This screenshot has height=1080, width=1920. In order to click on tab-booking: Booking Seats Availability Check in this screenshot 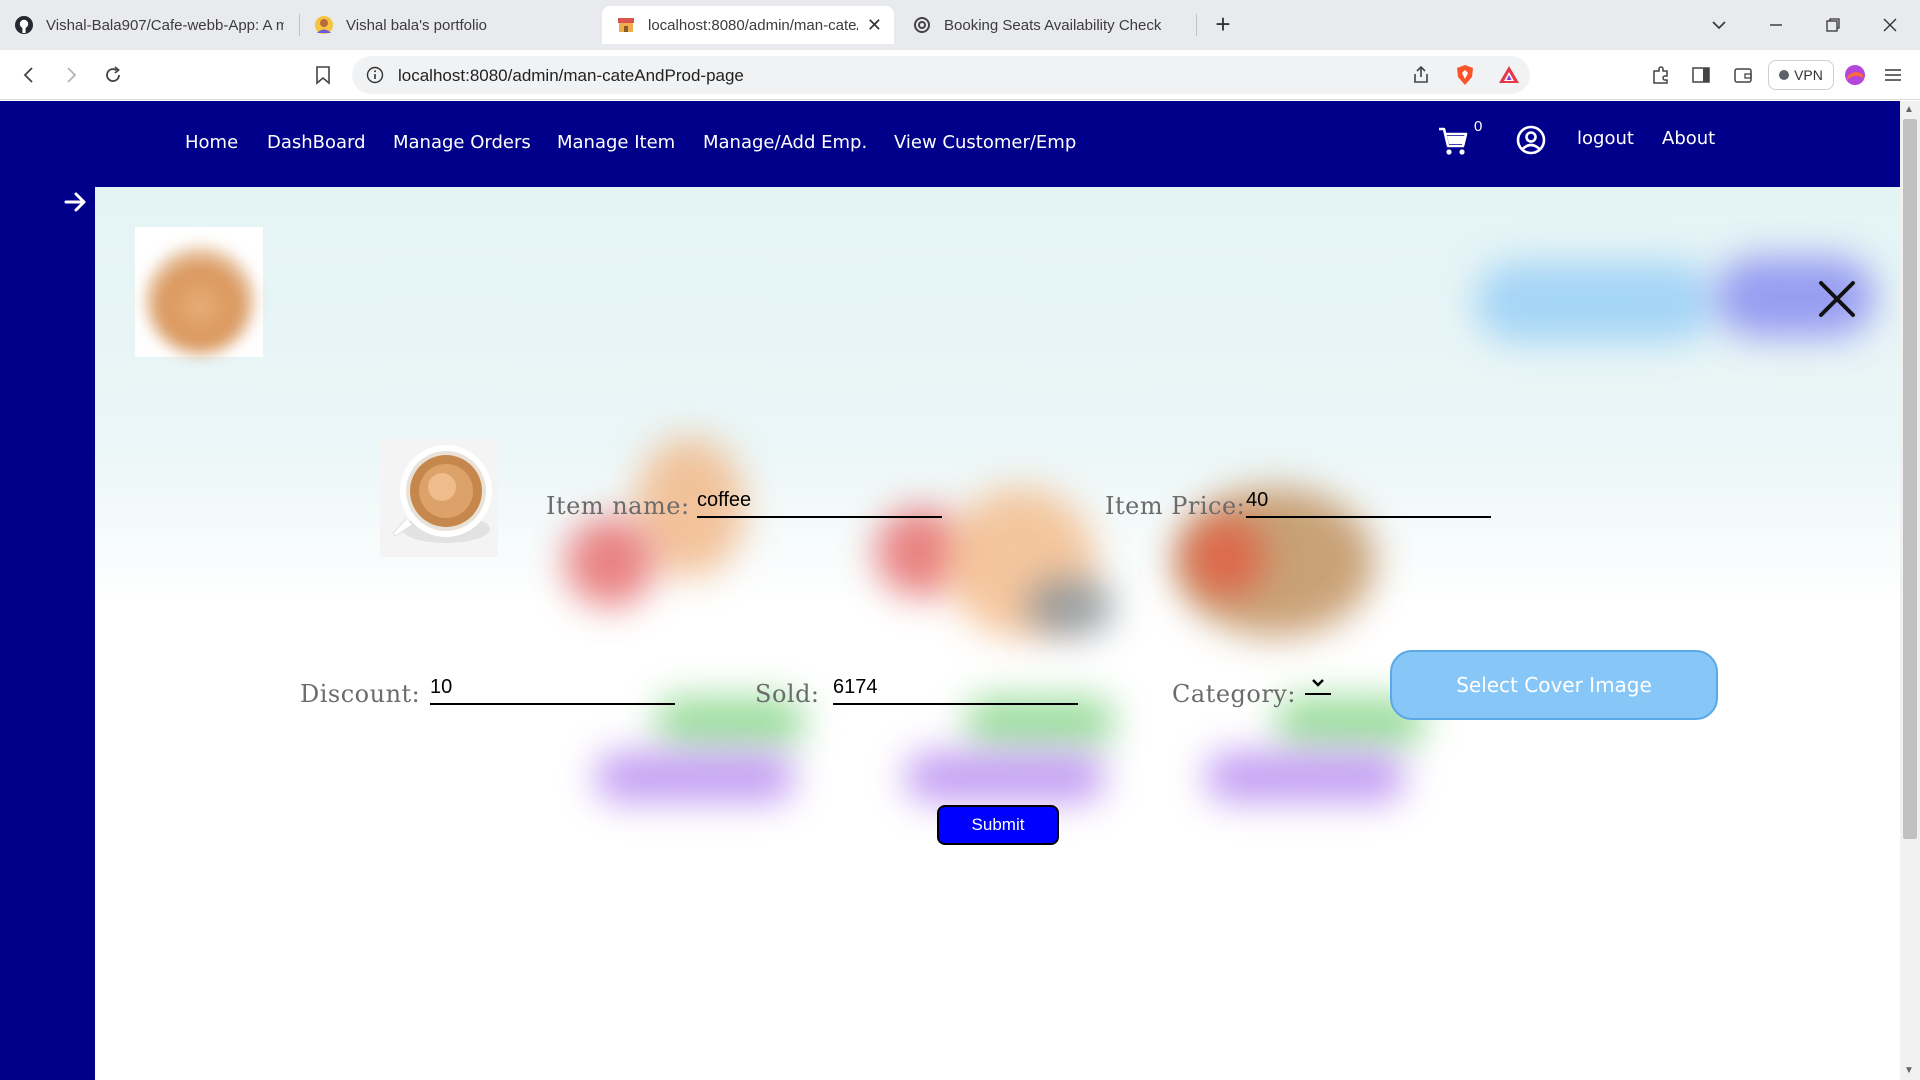, I will do `click(1047, 25)`.